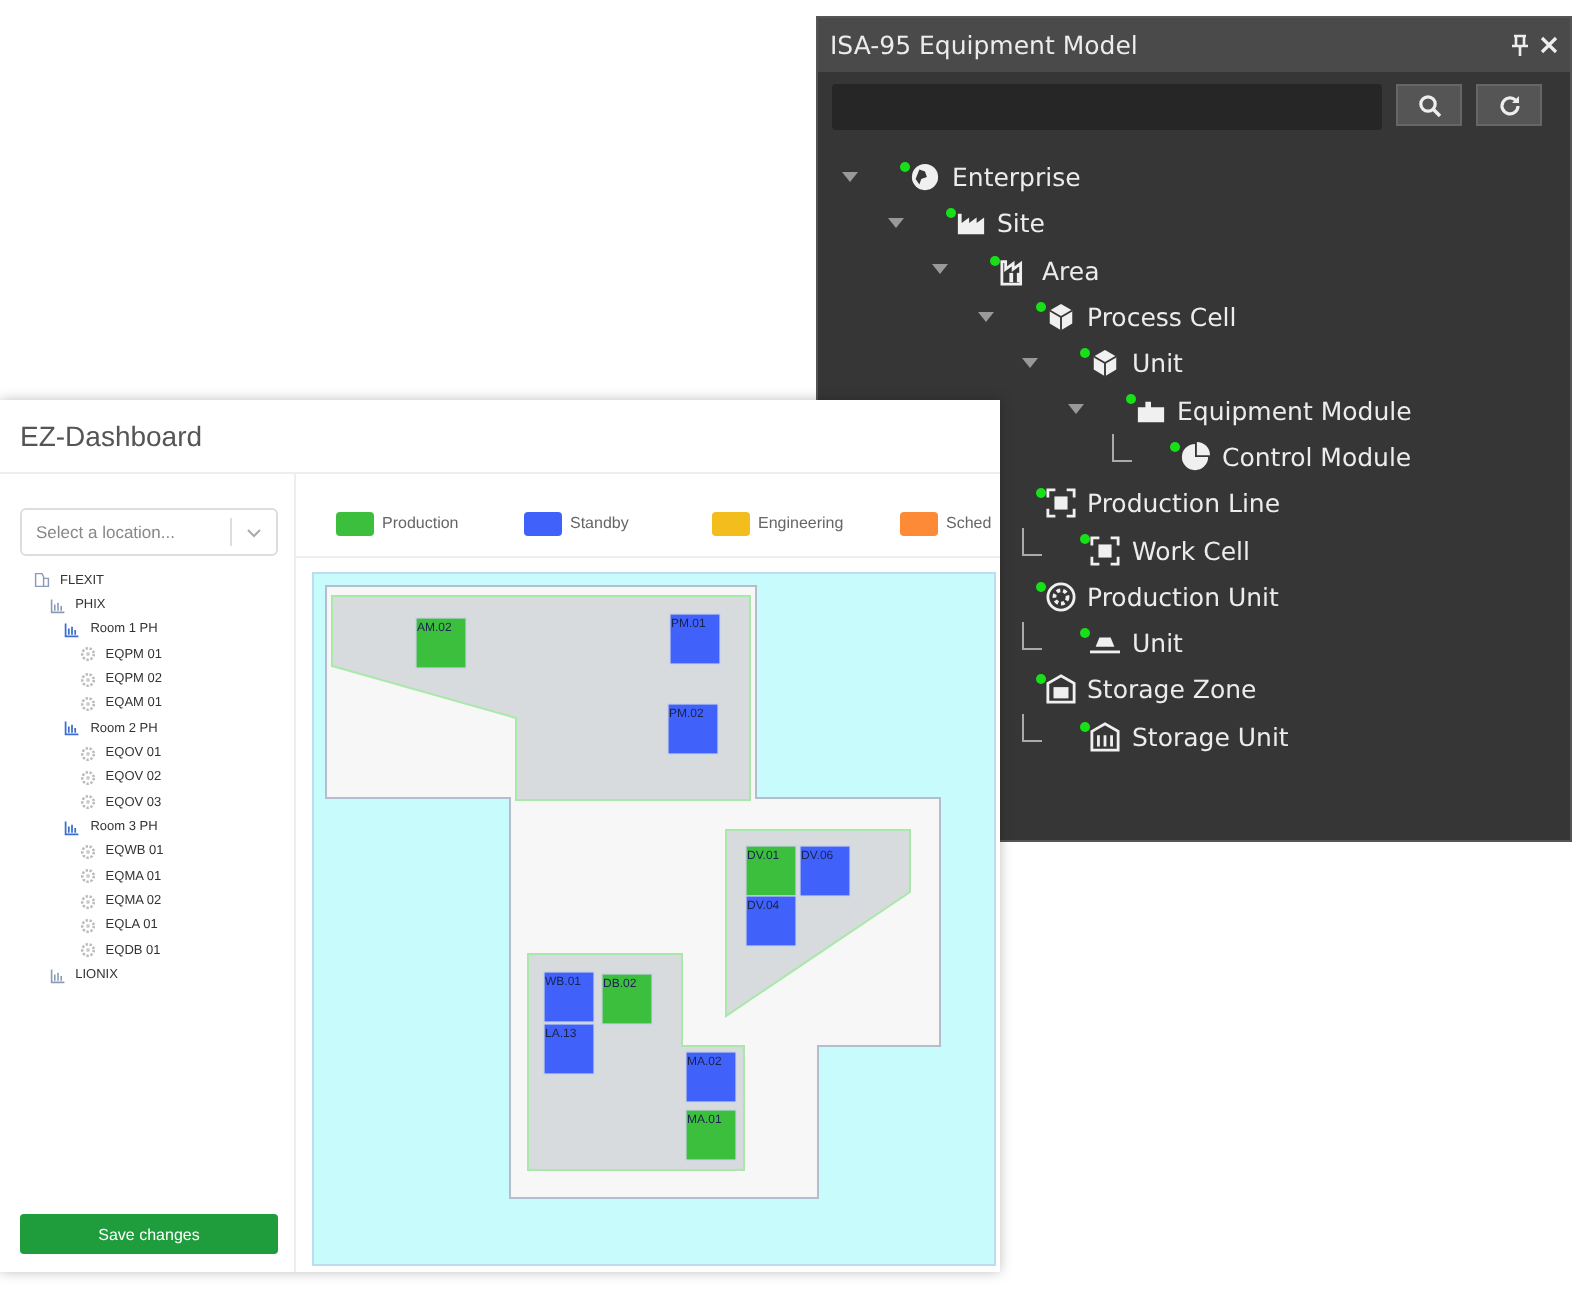 The height and width of the screenshot is (1312, 1584). Describe the element at coordinates (925, 177) in the screenshot. I see `globe-icon` at that location.